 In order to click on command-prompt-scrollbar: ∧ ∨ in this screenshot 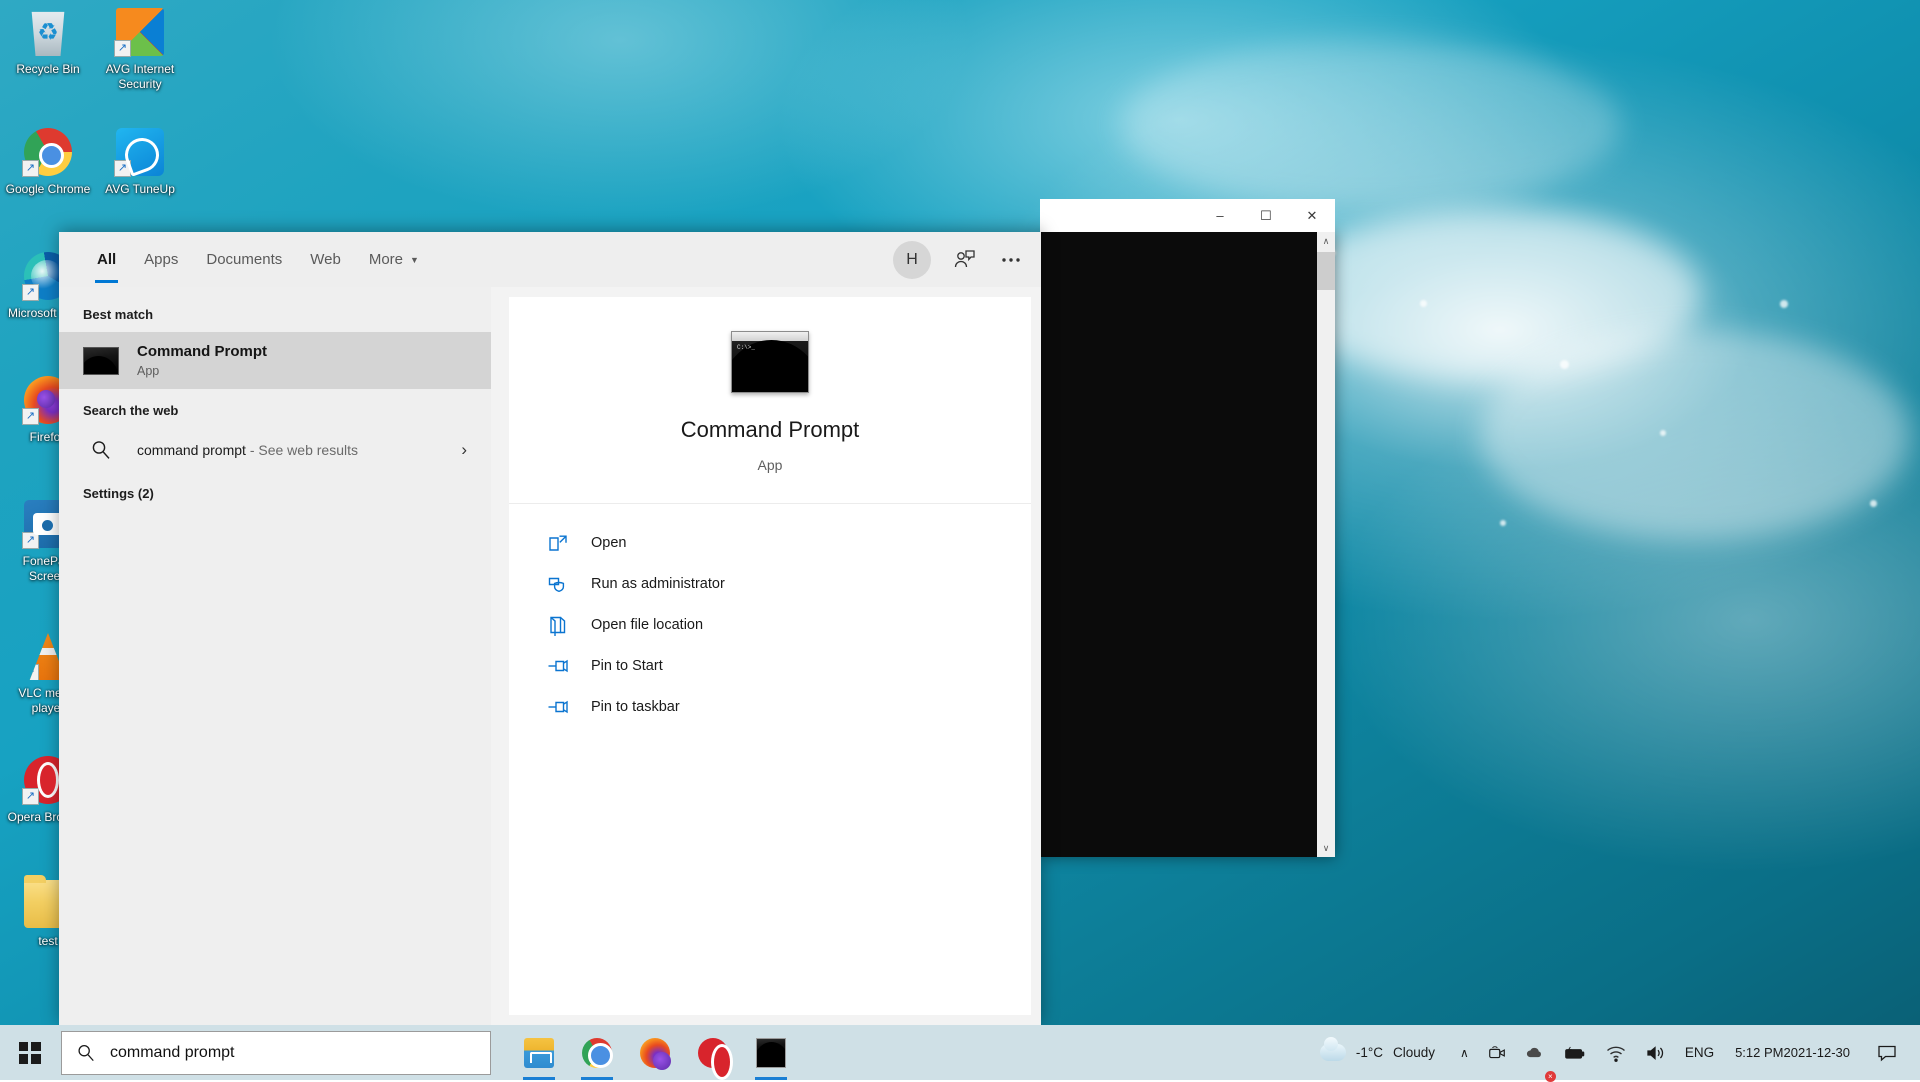, I will do `click(1326, 544)`.